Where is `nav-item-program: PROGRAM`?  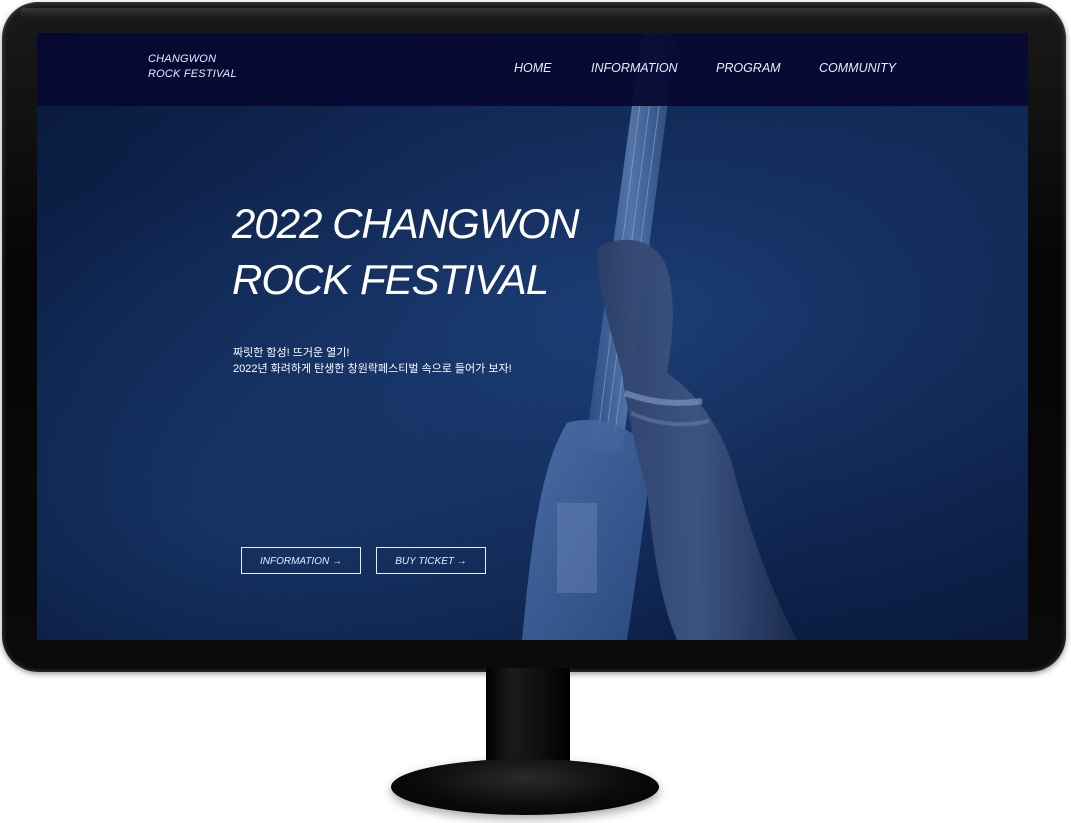
nav-item-program: PROGRAM is located at coordinates (748, 68).